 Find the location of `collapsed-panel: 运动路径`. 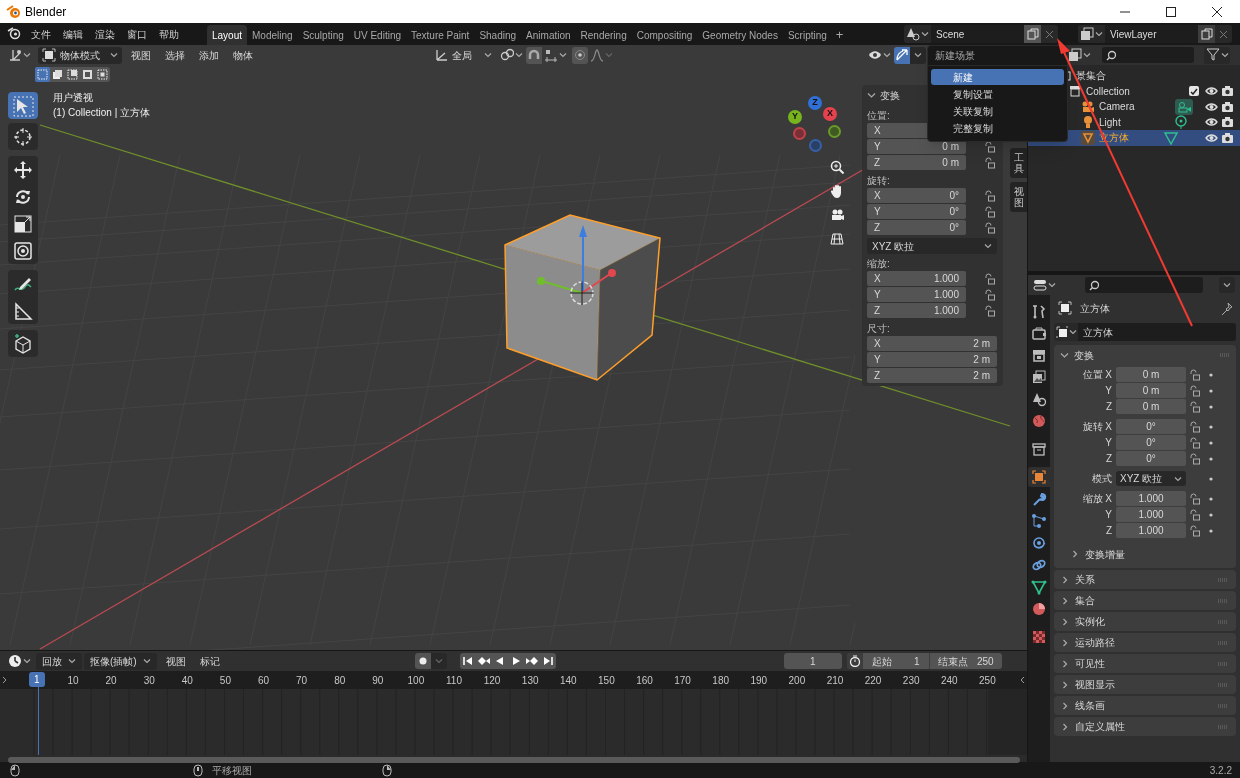

collapsed-panel: 运动路径 is located at coordinates (1145, 642).